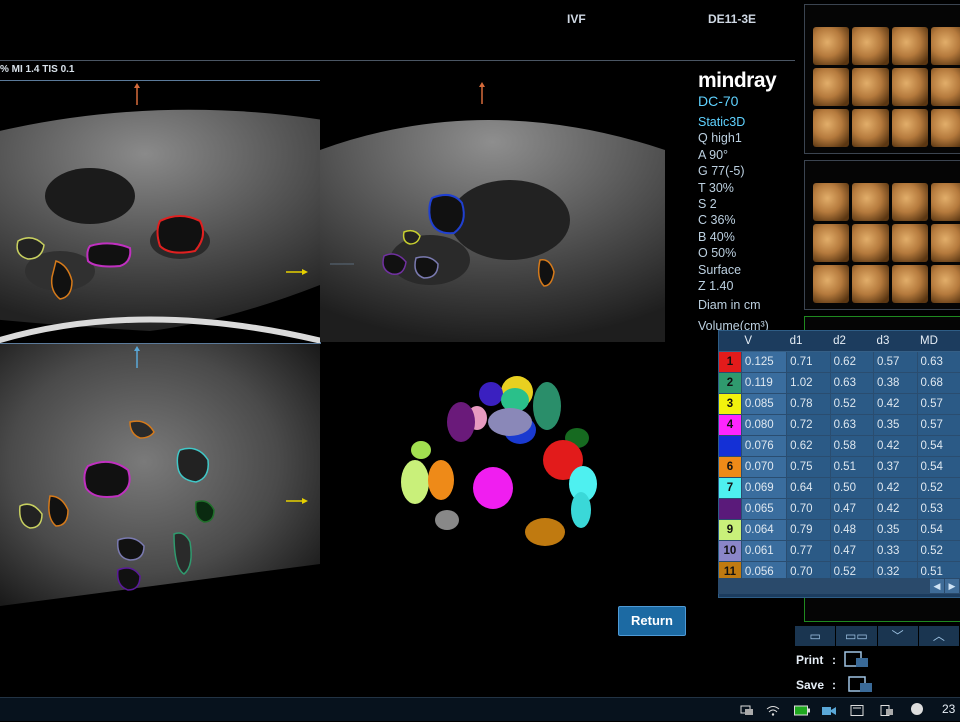 This screenshot has width=960, height=722. I want to click on column-header: V, so click(764, 341).